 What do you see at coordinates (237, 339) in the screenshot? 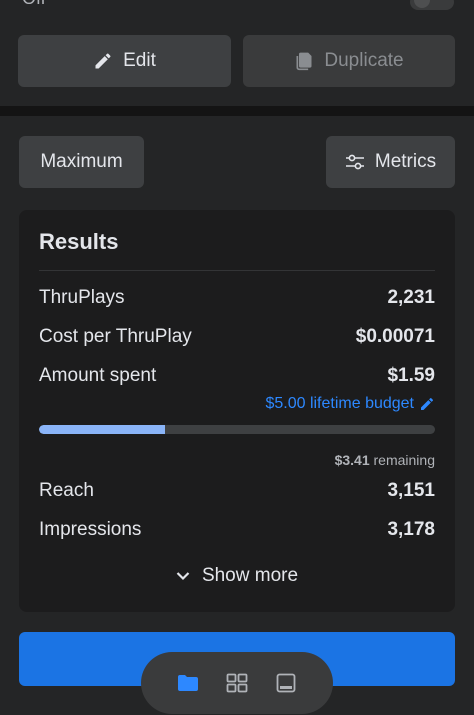
I see `metric-row-cost-per-thruplay: Cost per ThruPlay $0.00071` at bounding box center [237, 339].